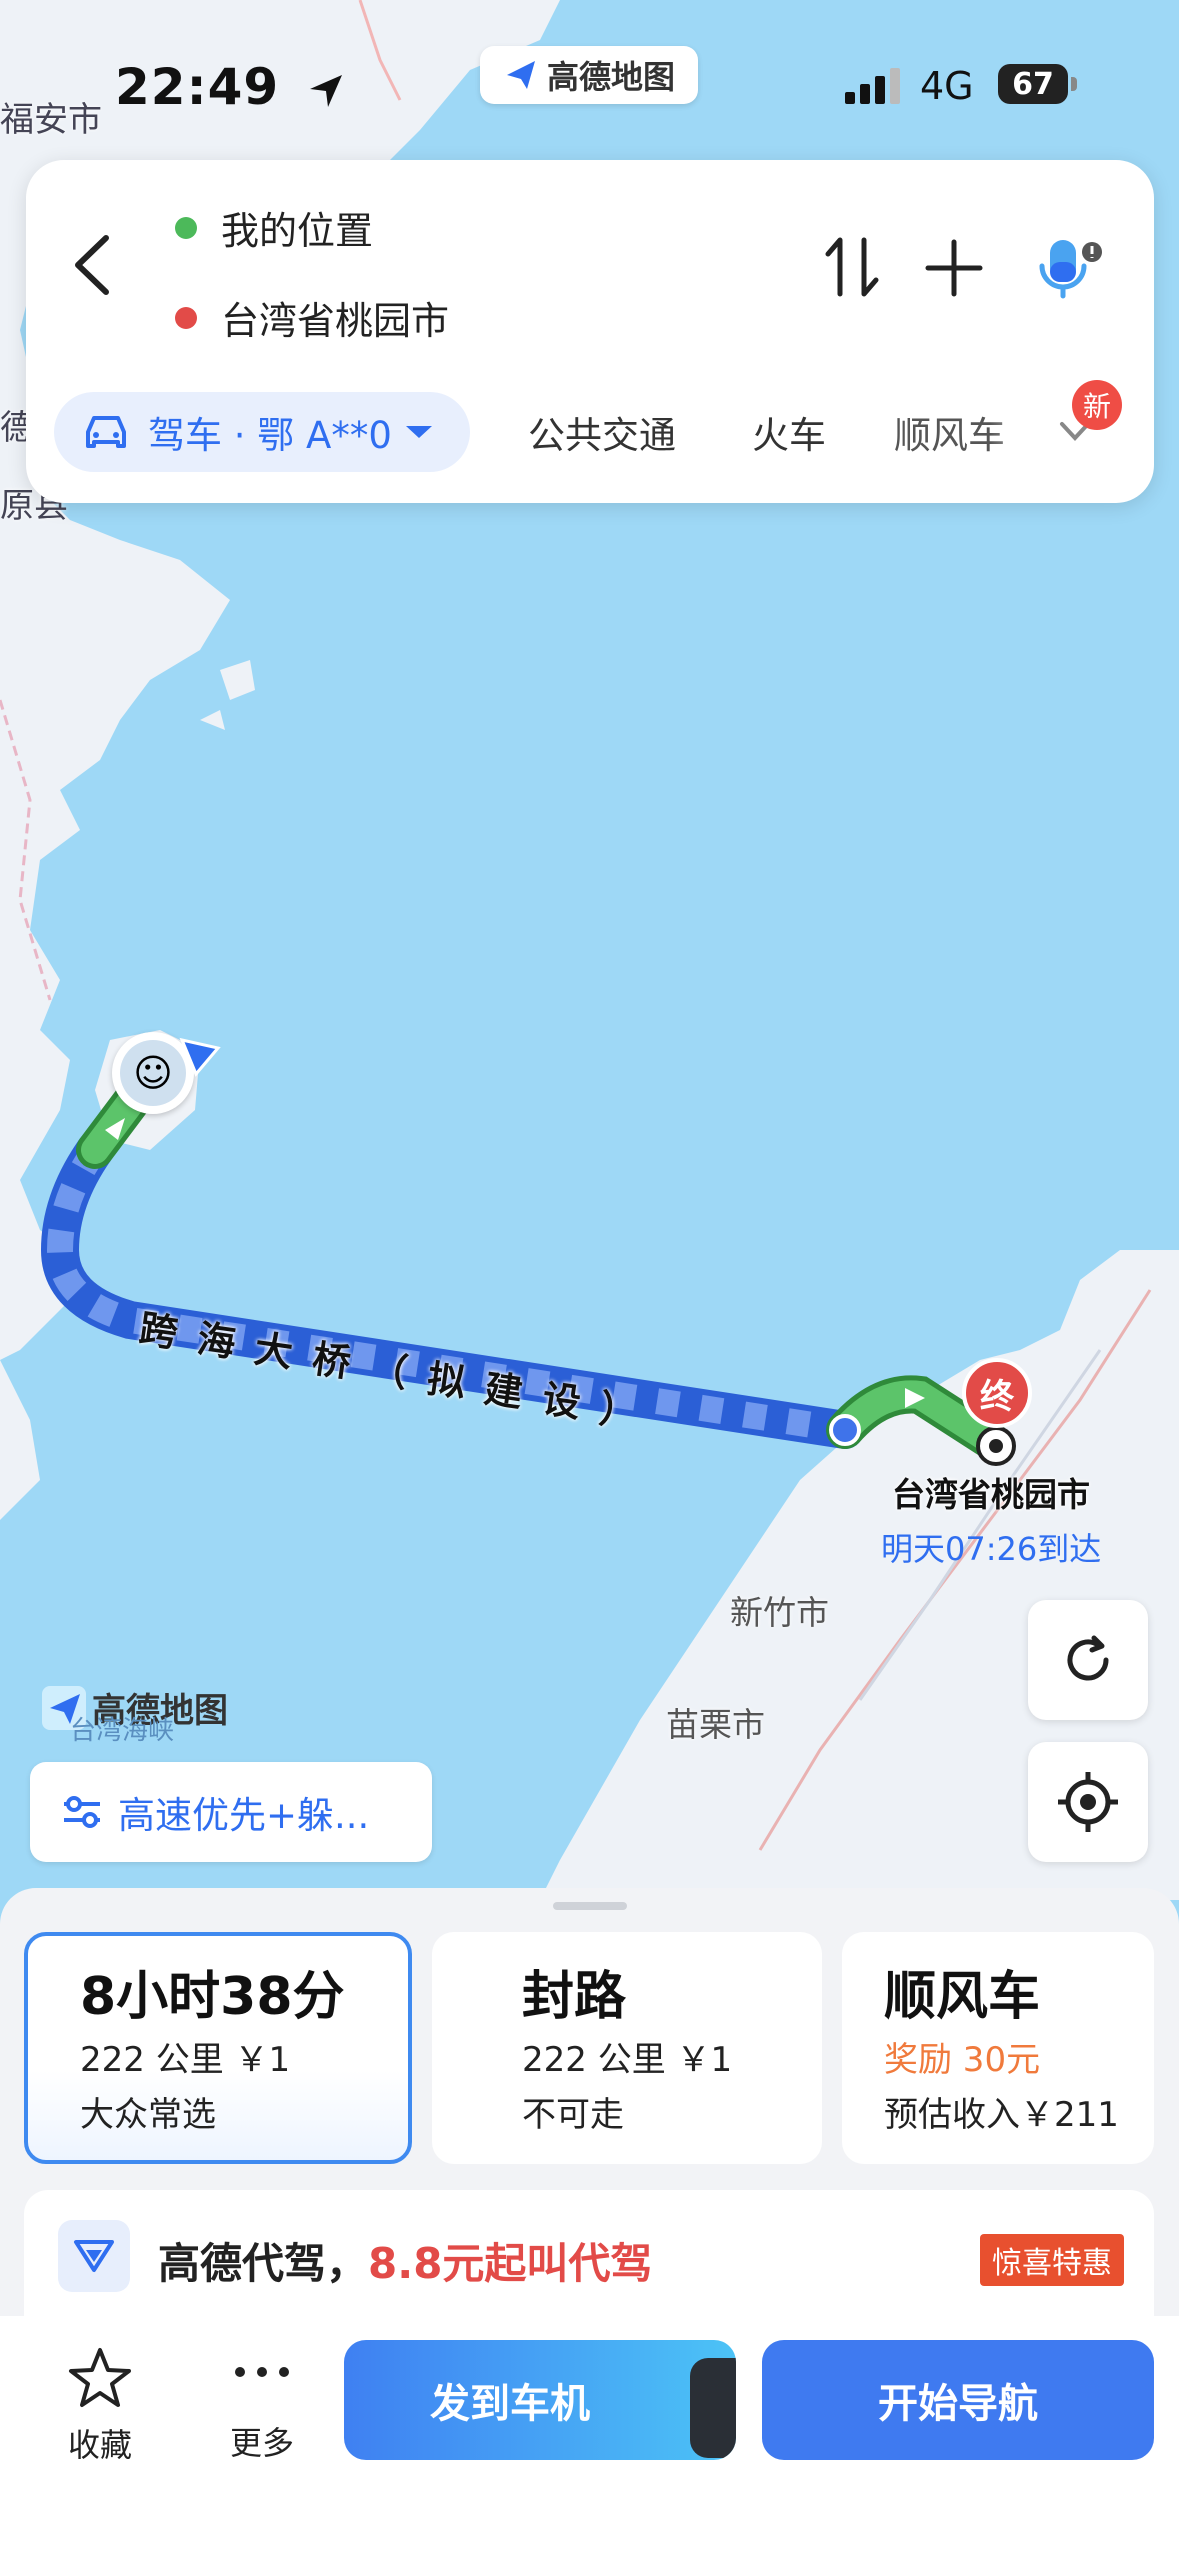 Image resolution: width=1179 pixels, height=2556 pixels. I want to click on send-to-car-button: 发到车机, so click(540, 2400).